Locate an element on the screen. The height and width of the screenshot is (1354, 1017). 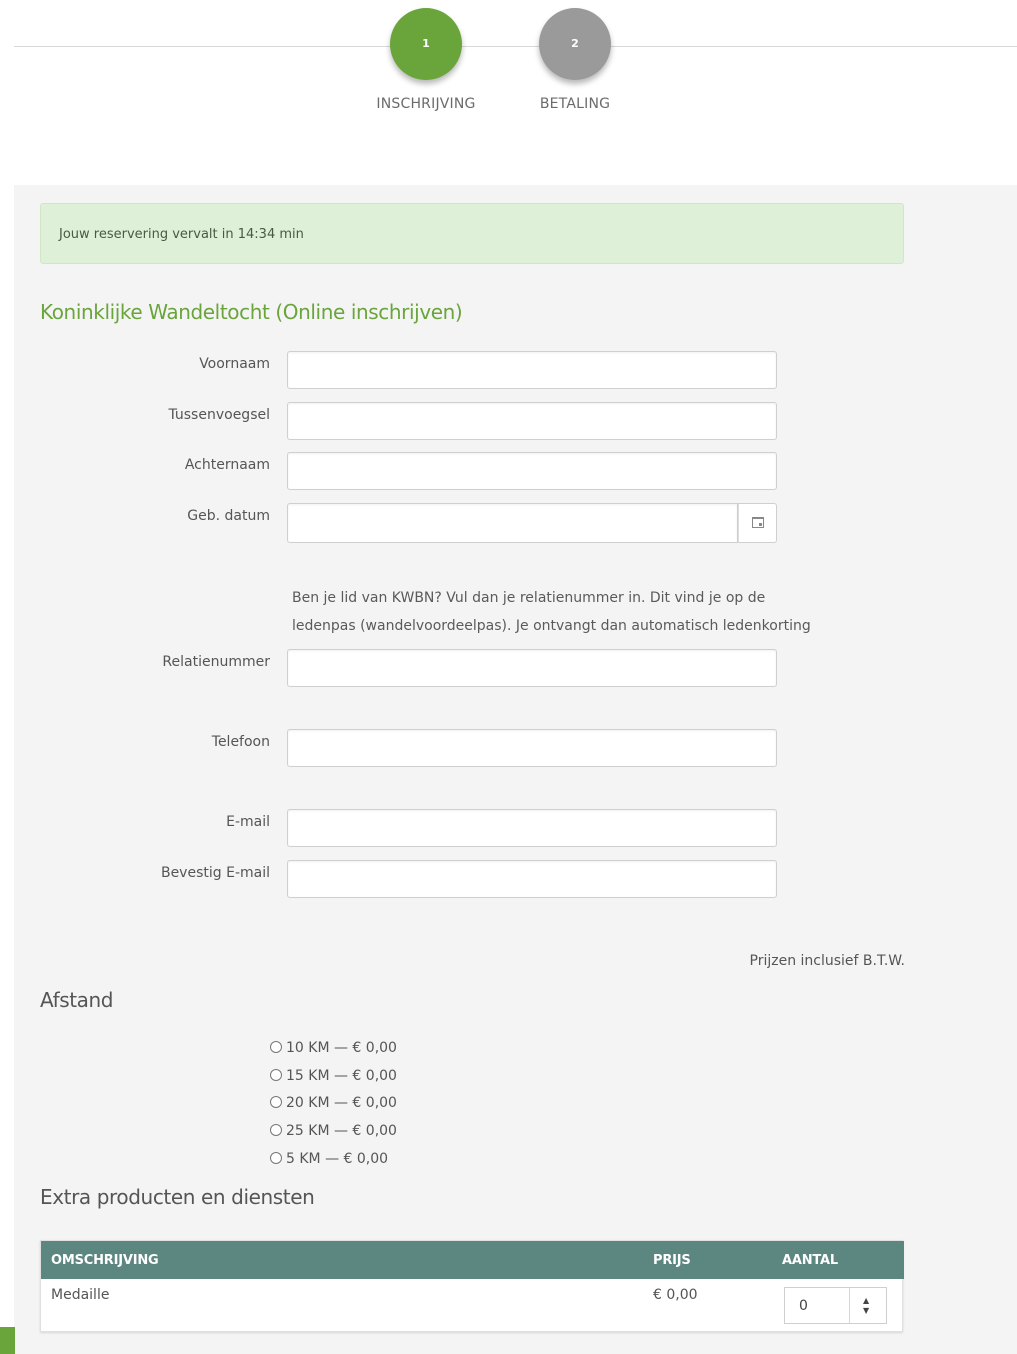
distance-option-10km: 10 KM — € 0,00 is located at coordinates (333, 1048).